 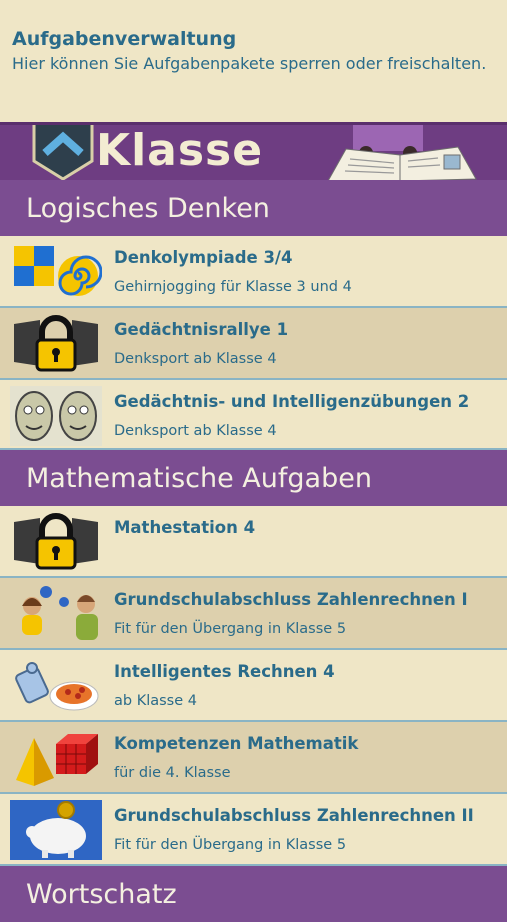 What do you see at coordinates (101, 894) in the screenshot?
I see `section-title: Wortschatz` at bounding box center [101, 894].